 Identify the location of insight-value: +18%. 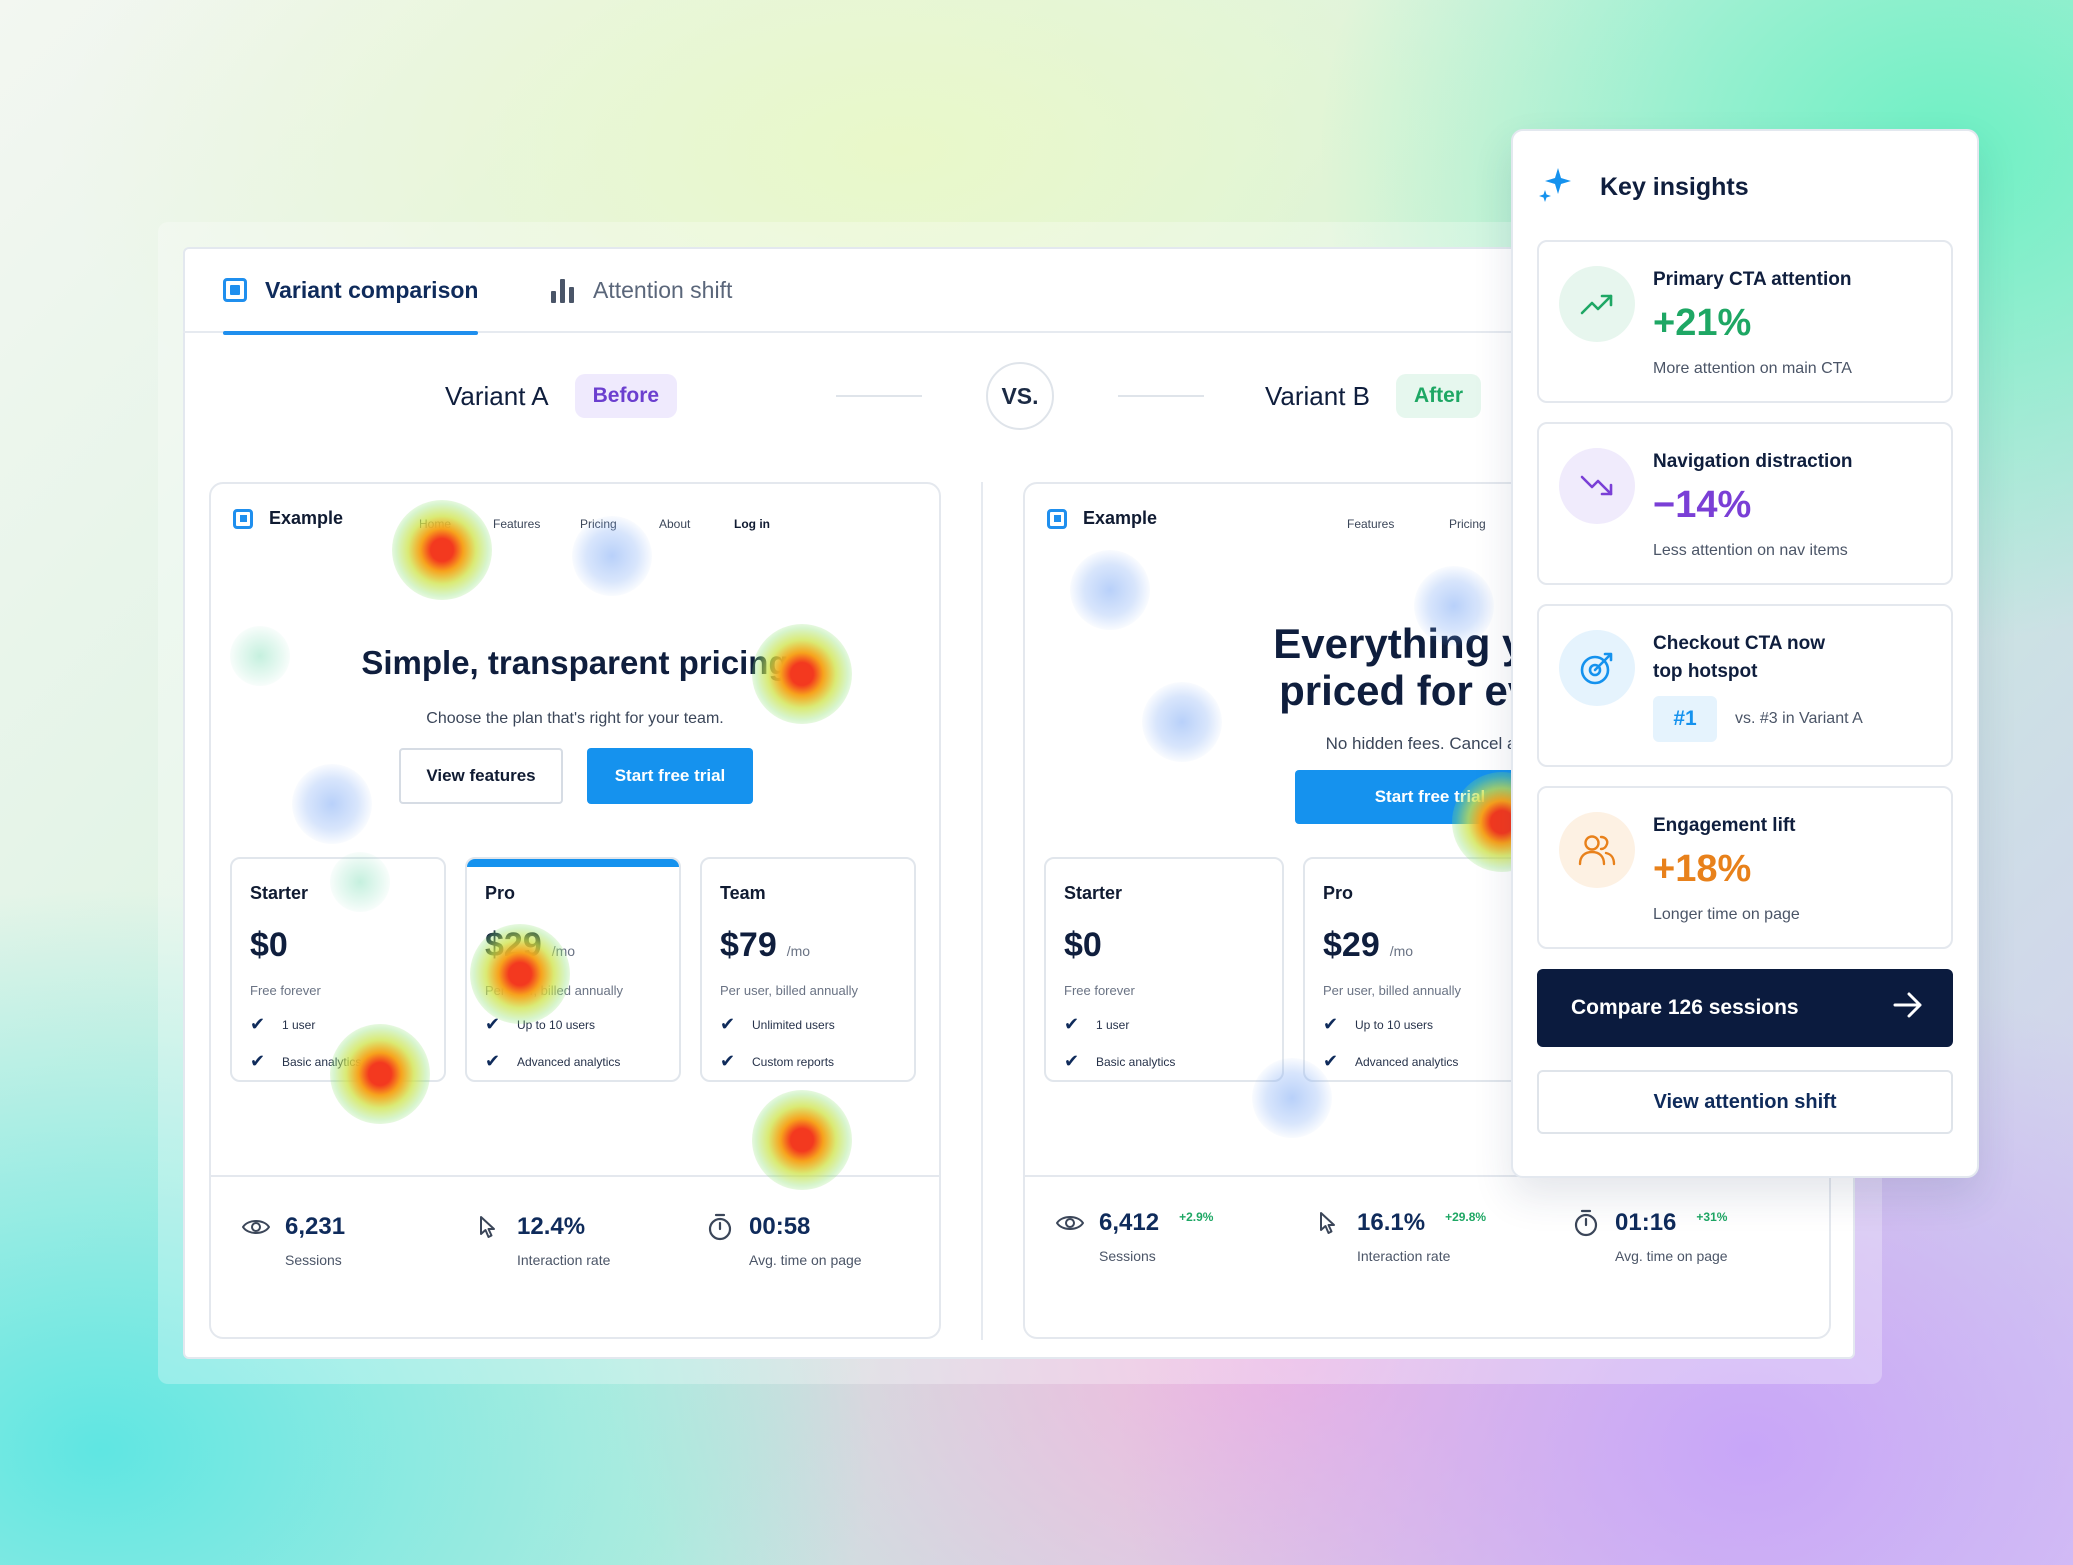
(1702, 869).